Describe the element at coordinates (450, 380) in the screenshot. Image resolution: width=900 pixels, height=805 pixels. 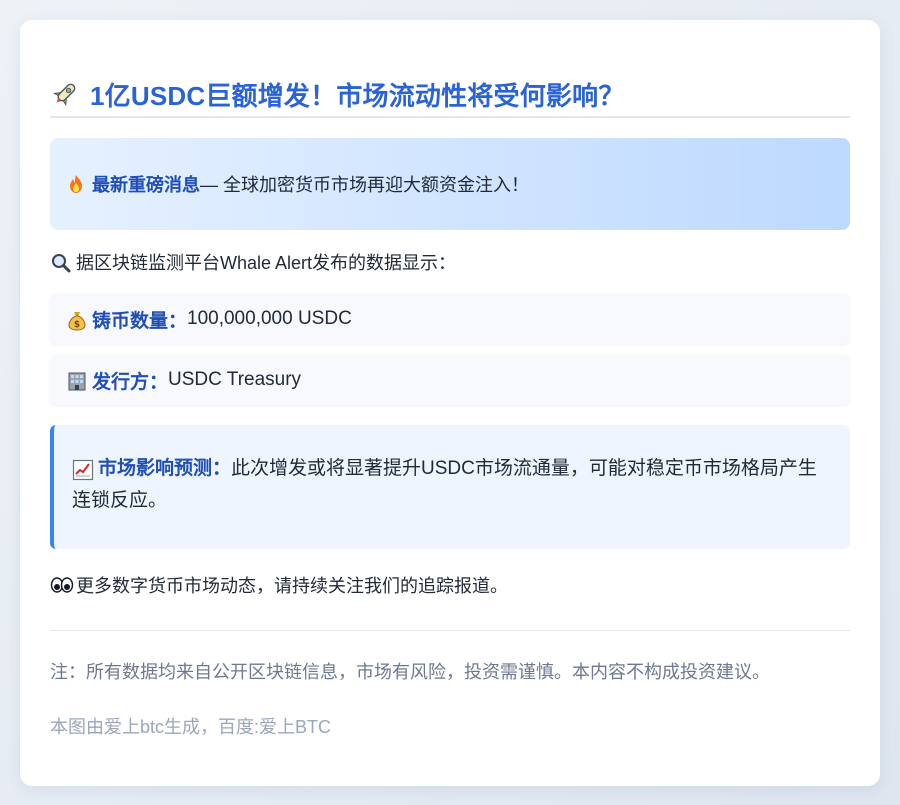
I see `stat-row-issuer: 发行方： USDC Treasury` at that location.